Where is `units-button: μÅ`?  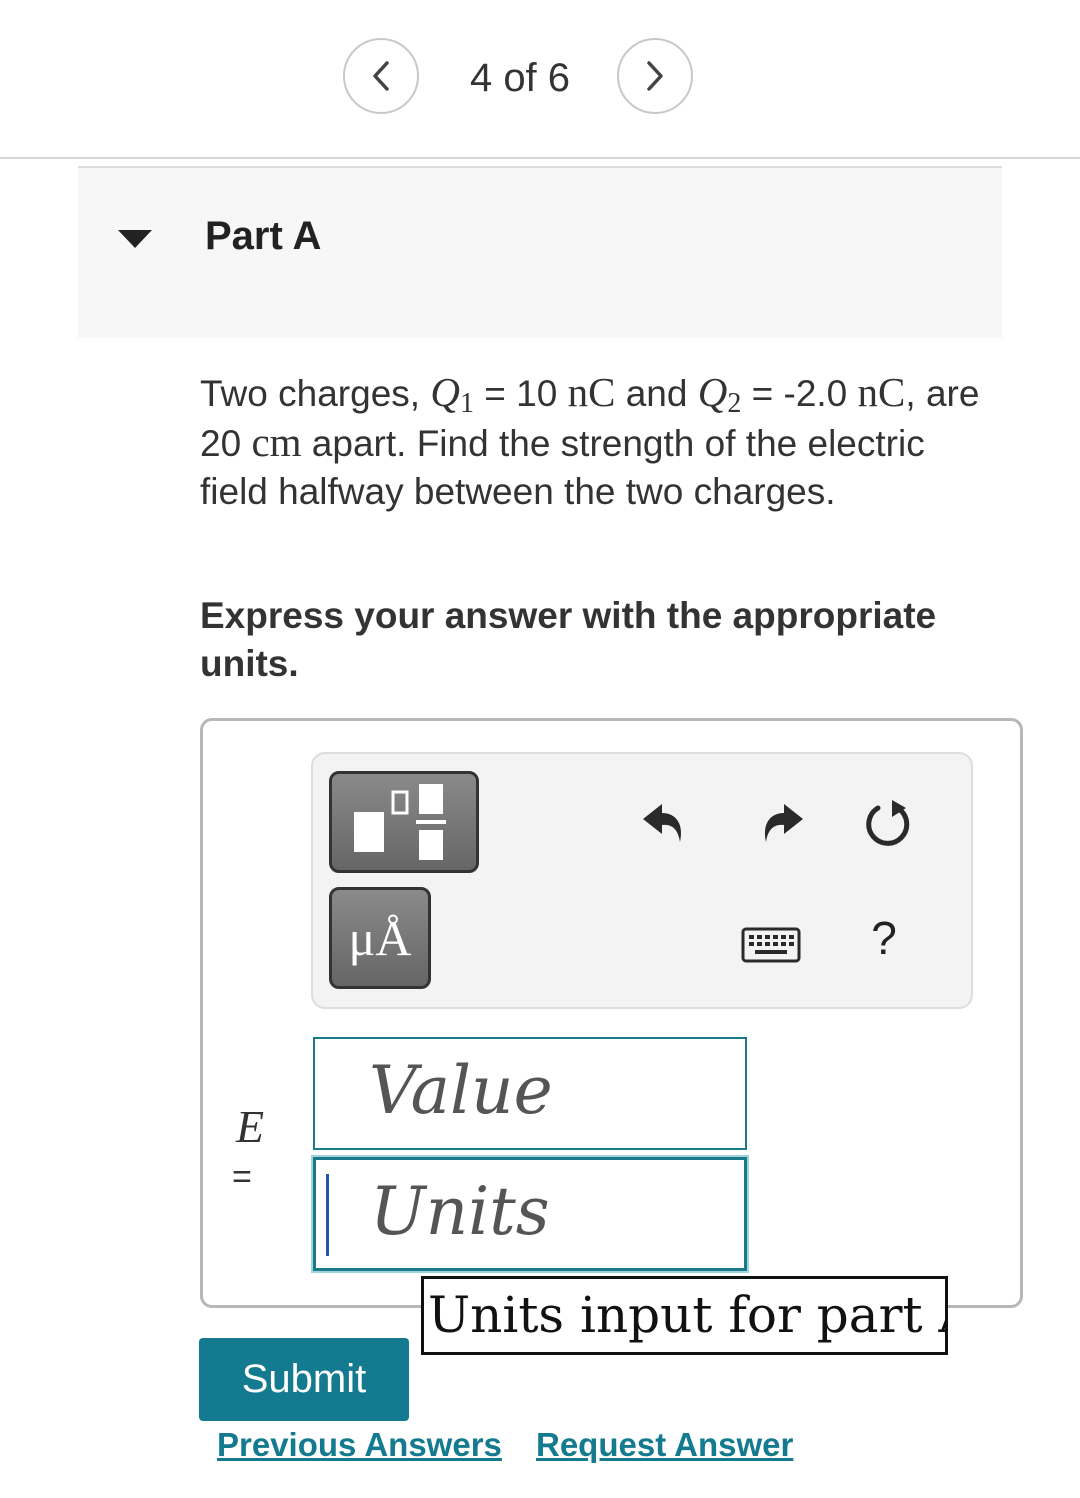
units-button: μÅ is located at coordinates (380, 938).